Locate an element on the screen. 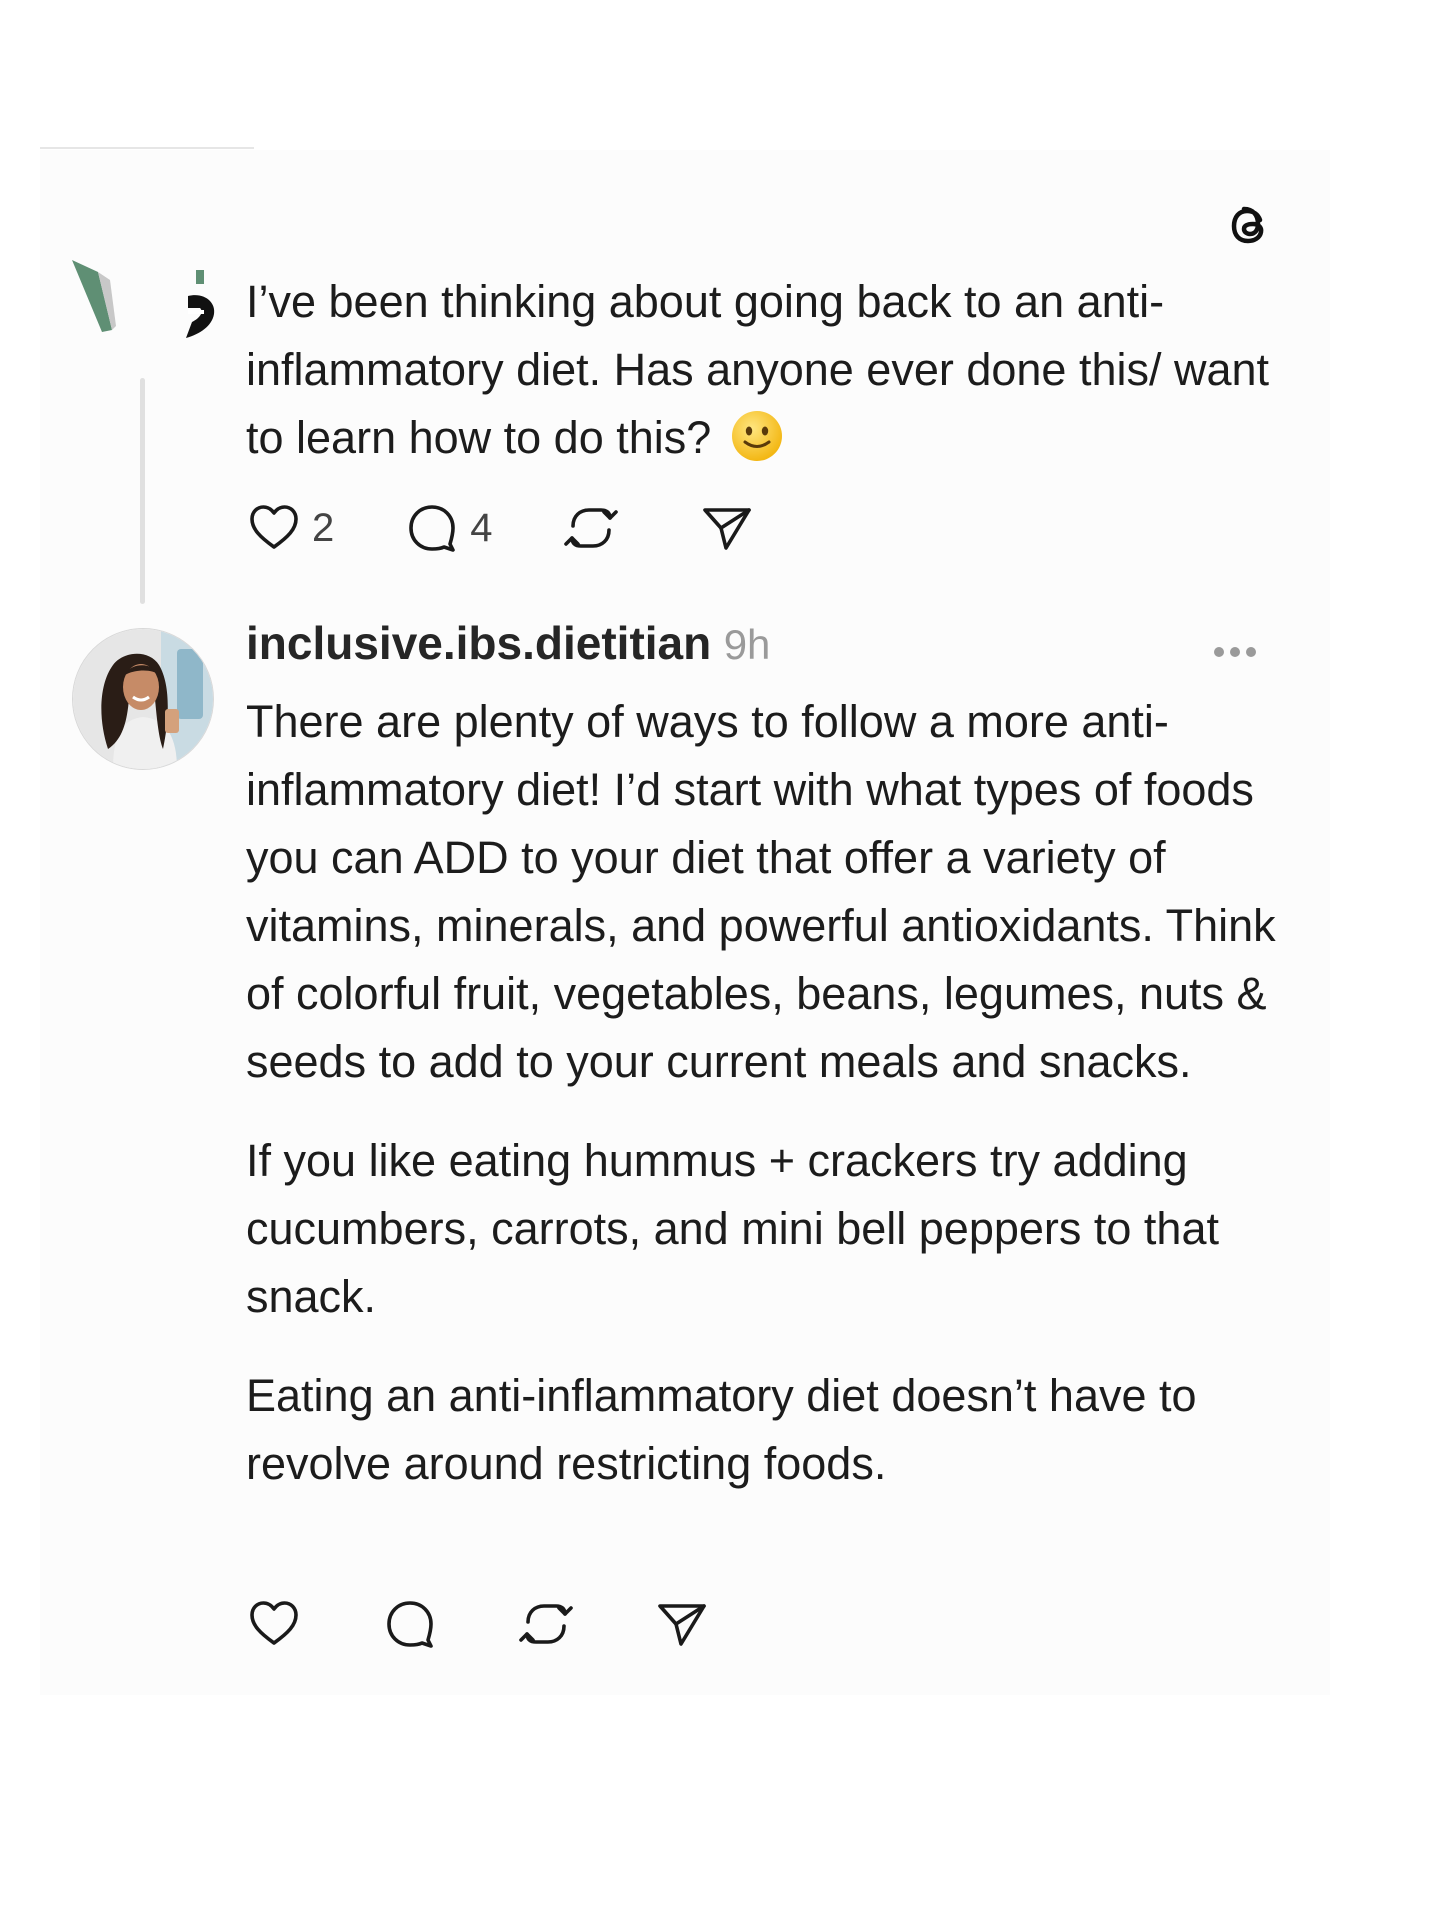 This screenshot has height=1920, width=1440. original-post-actions: 2 4 is located at coordinates (500, 528).